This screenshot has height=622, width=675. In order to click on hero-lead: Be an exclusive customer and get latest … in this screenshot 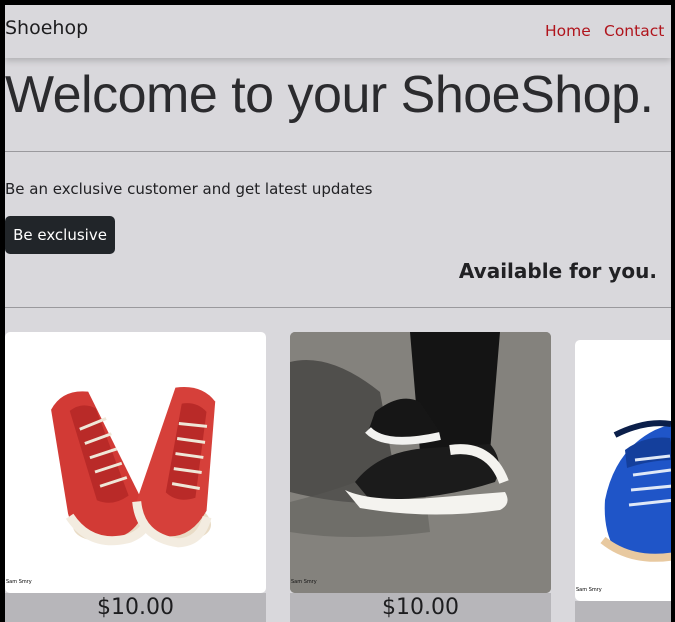, I will do `click(189, 189)`.